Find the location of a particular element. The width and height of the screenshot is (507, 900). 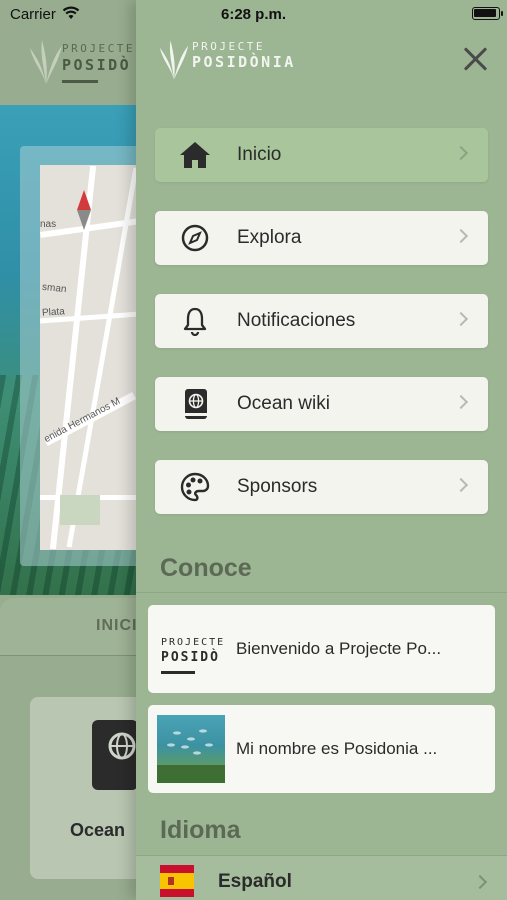

section-title-idioma: Idioma is located at coordinates (200, 830).